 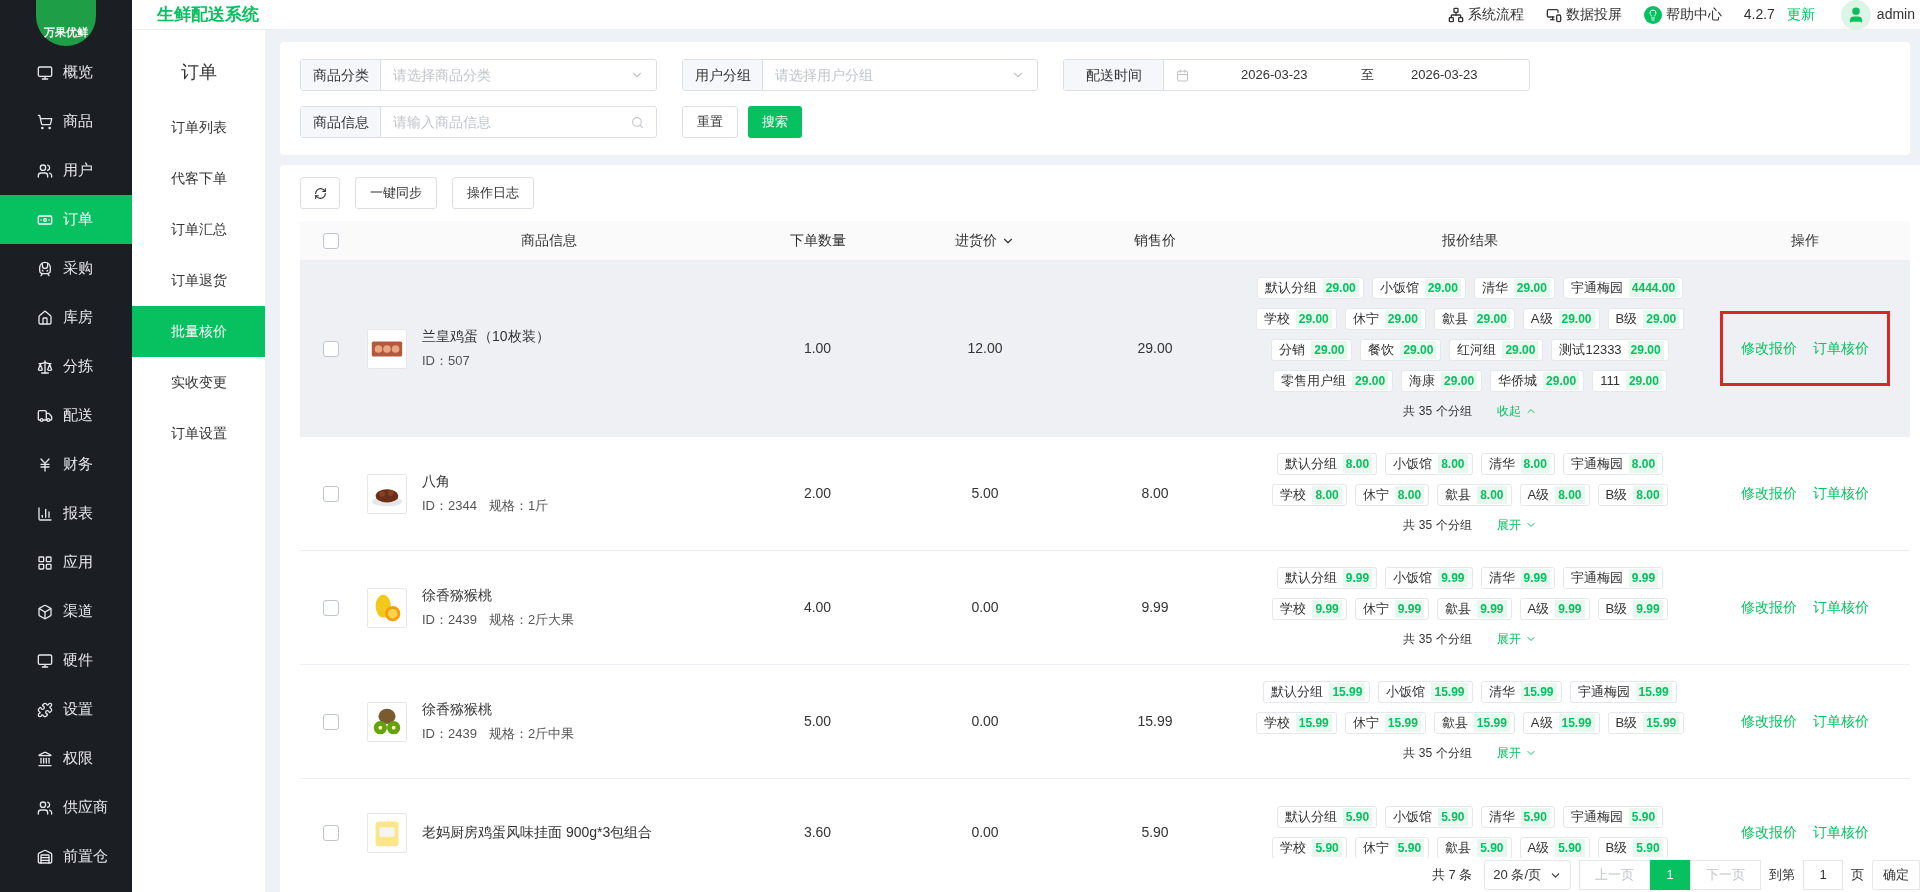 What do you see at coordinates (1455, 14) in the screenshot?
I see `network-icon` at bounding box center [1455, 14].